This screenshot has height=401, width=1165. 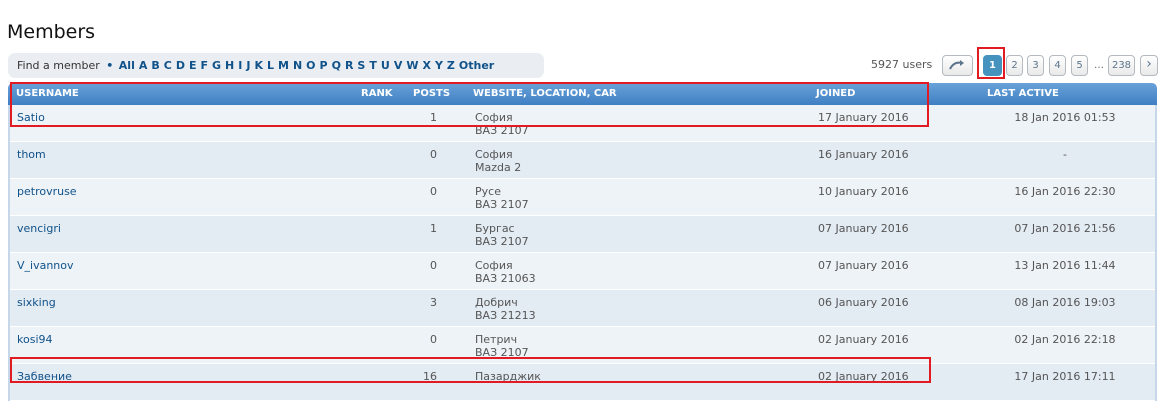 What do you see at coordinates (902, 64) in the screenshot?
I see `users-count: 5927 users` at bounding box center [902, 64].